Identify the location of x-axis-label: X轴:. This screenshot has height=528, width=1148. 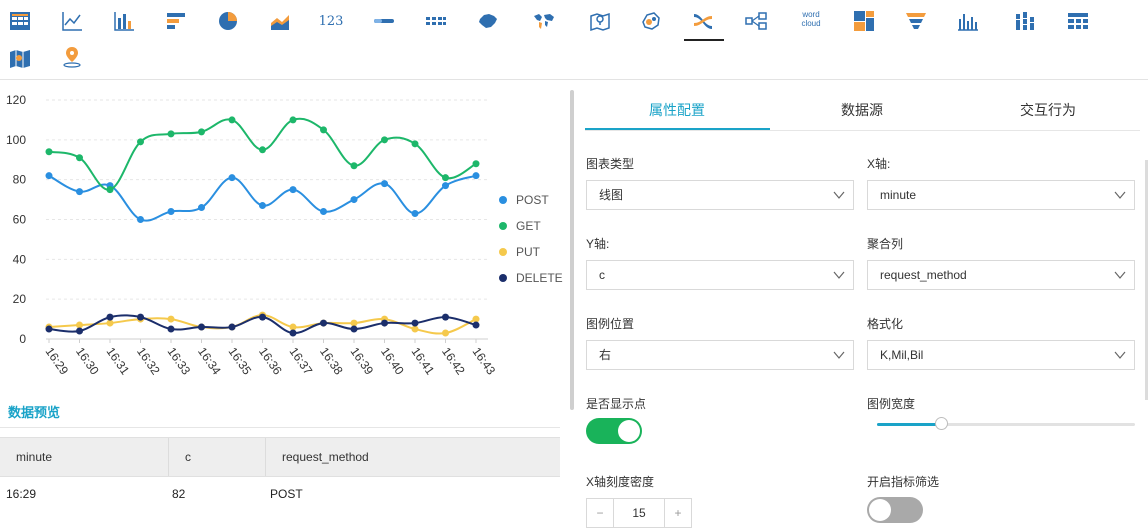
(879, 164).